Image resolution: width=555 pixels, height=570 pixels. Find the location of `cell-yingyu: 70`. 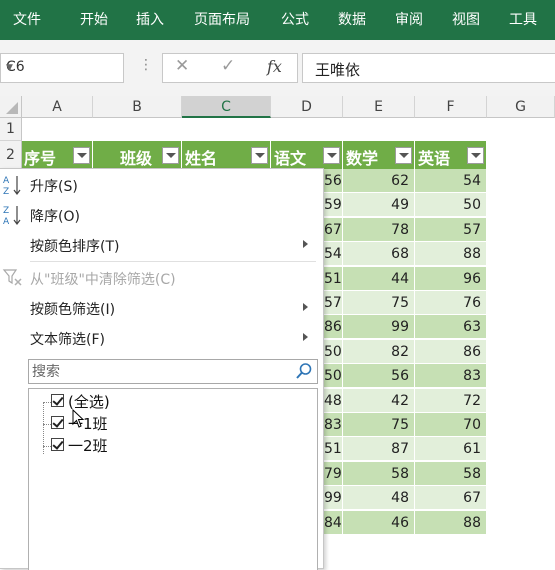

cell-yingyu: 70 is located at coordinates (451, 425).